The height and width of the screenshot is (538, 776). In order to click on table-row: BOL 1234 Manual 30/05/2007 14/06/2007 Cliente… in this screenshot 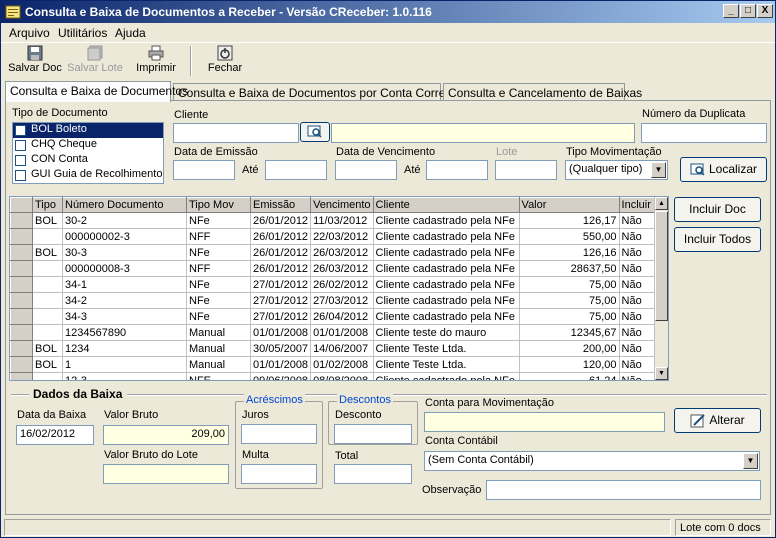, I will do `click(336, 348)`.